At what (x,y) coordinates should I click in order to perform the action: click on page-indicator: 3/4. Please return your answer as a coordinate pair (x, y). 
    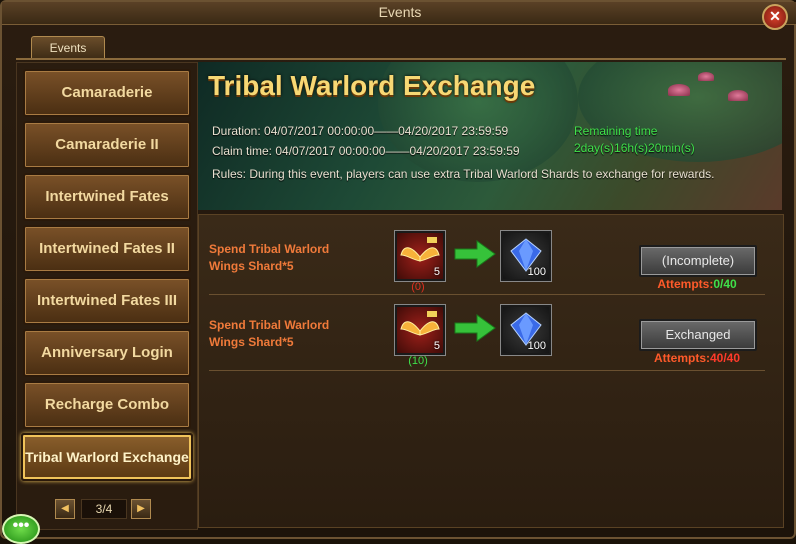
    Looking at the image, I should click on (104, 509).